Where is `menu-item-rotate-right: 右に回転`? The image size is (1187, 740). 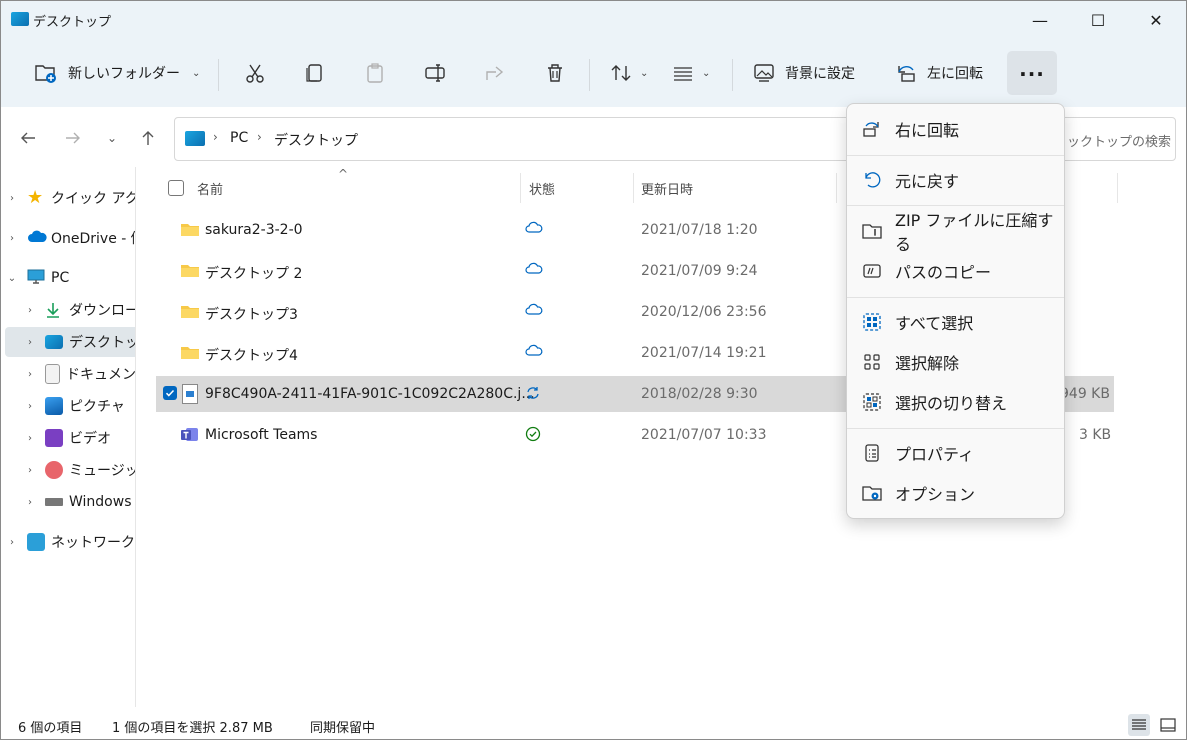 menu-item-rotate-right: 右に回転 is located at coordinates (955, 129).